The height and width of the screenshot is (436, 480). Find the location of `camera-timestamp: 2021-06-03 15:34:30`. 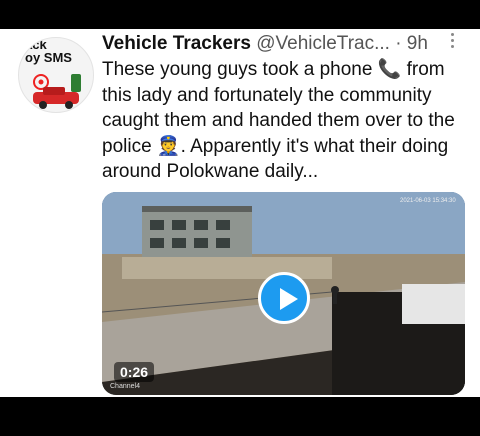

camera-timestamp: 2021-06-03 15:34:30 is located at coordinates (428, 201).